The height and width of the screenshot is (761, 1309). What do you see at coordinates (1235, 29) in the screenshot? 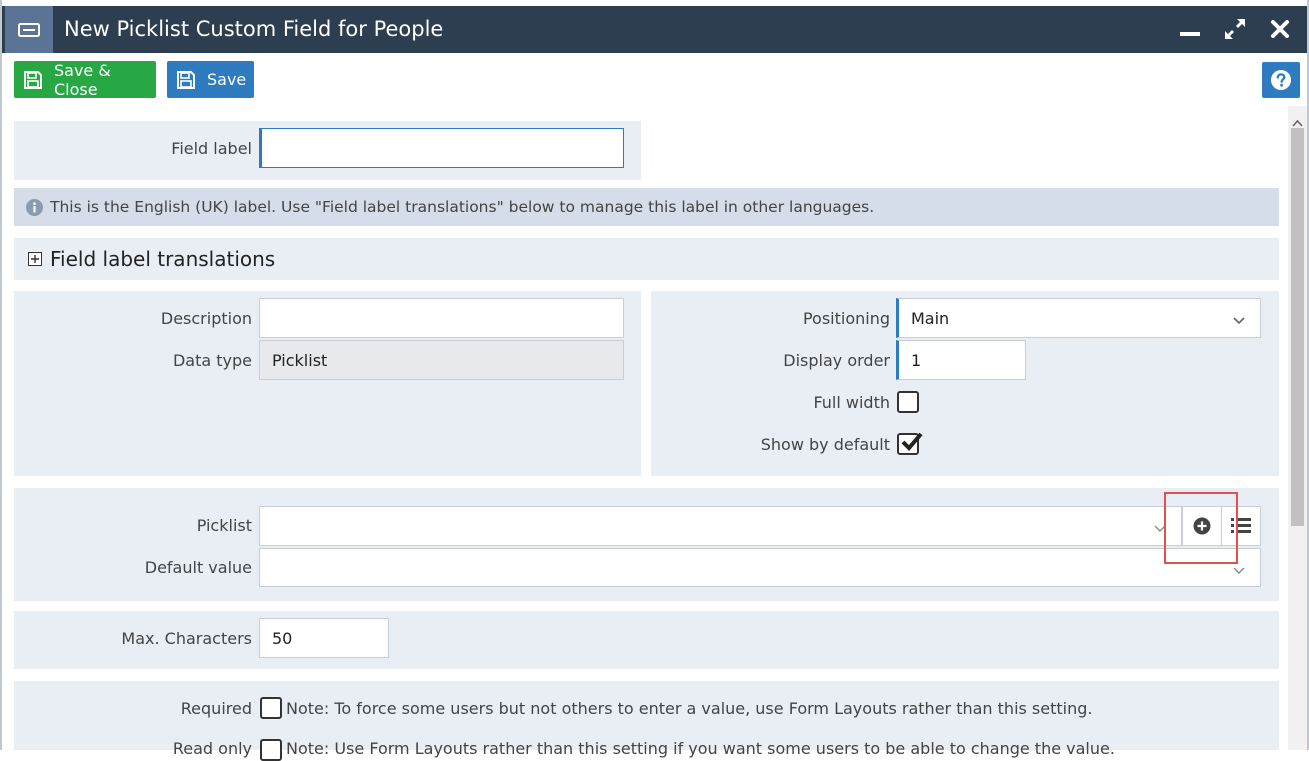
I see `maximize-icon` at bounding box center [1235, 29].